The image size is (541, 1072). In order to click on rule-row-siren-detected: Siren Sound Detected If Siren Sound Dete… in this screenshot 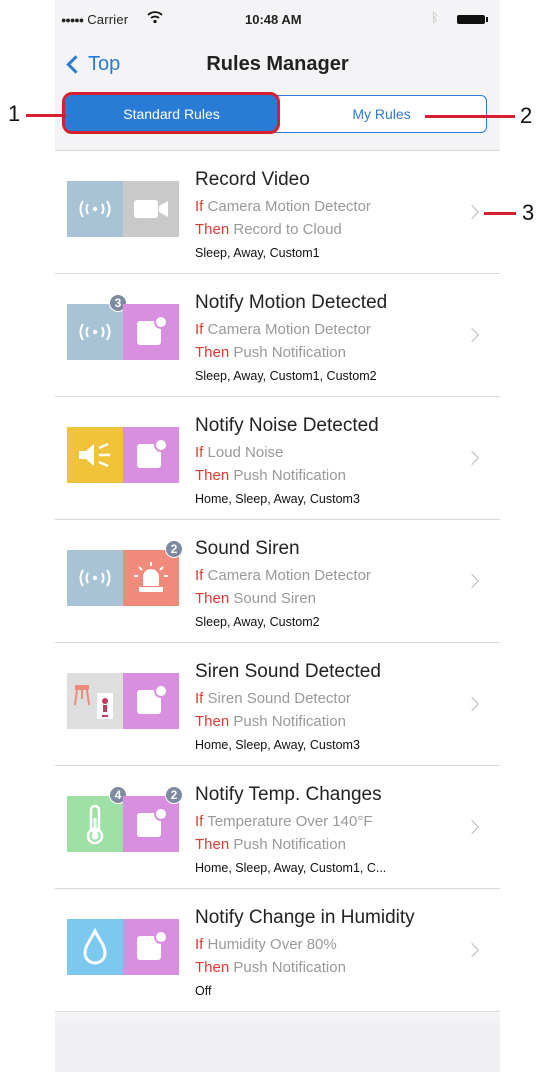, I will do `click(277, 704)`.